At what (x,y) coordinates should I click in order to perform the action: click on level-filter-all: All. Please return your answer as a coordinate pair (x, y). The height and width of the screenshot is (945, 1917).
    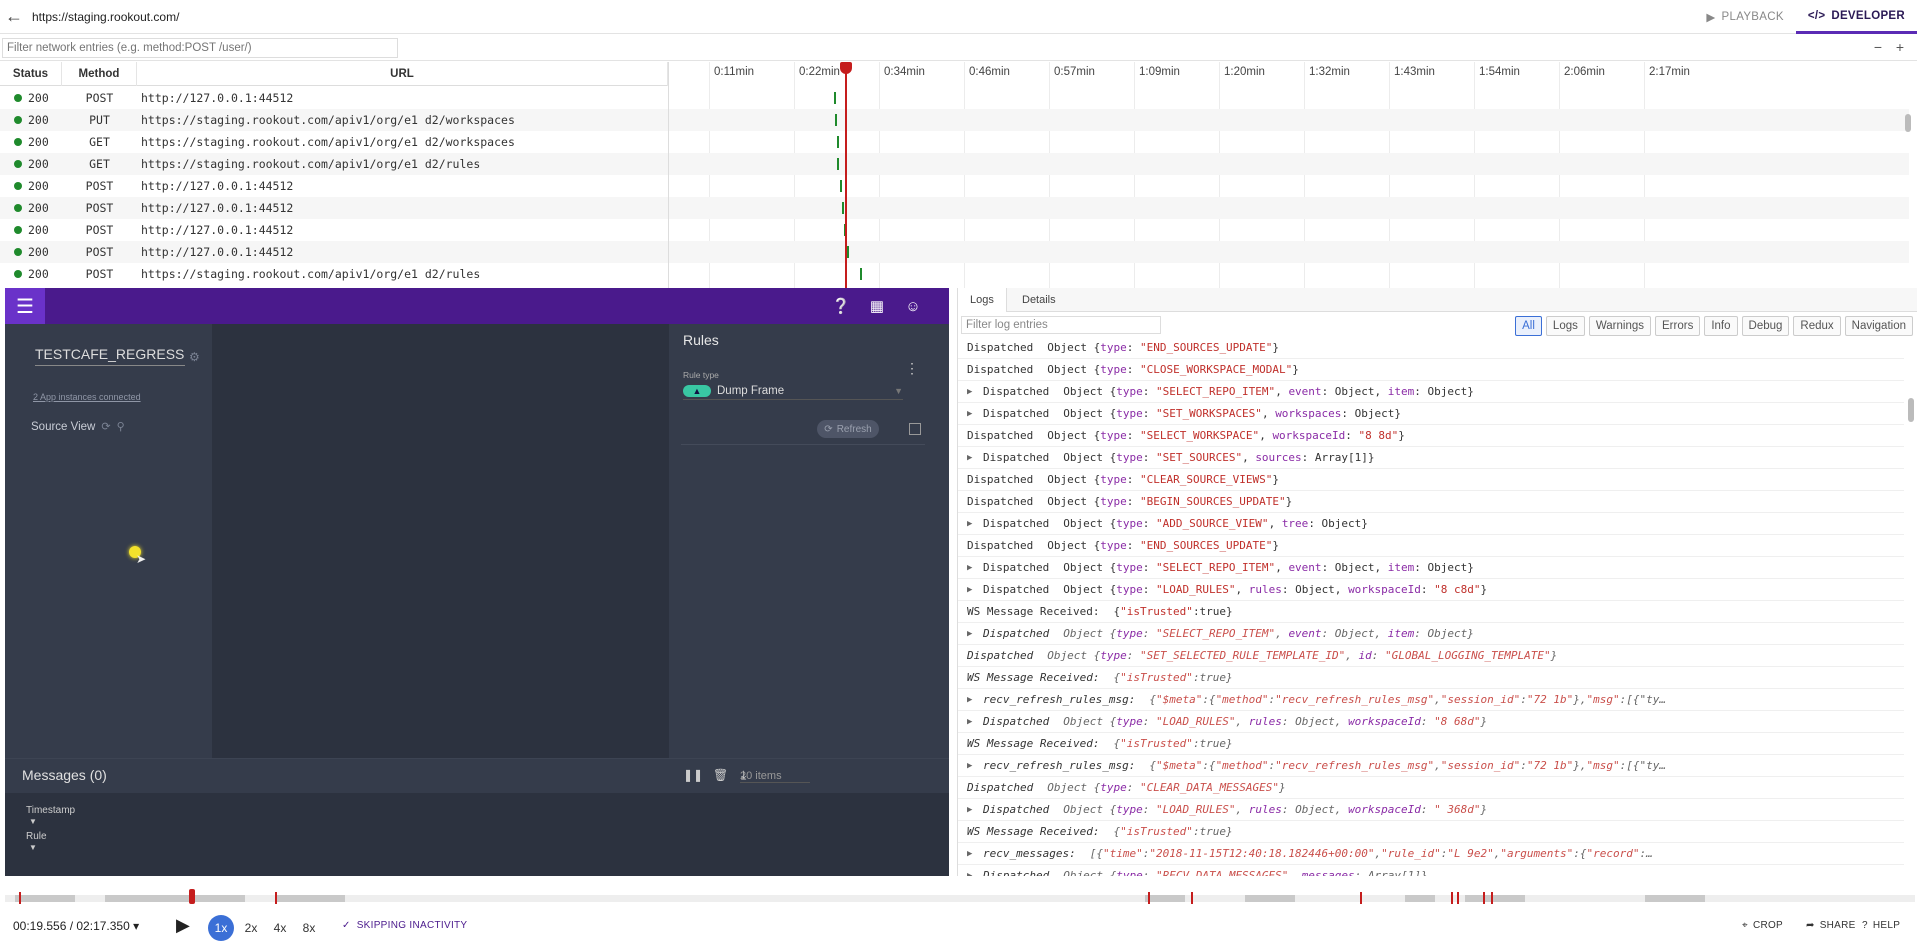
    Looking at the image, I should click on (1528, 326).